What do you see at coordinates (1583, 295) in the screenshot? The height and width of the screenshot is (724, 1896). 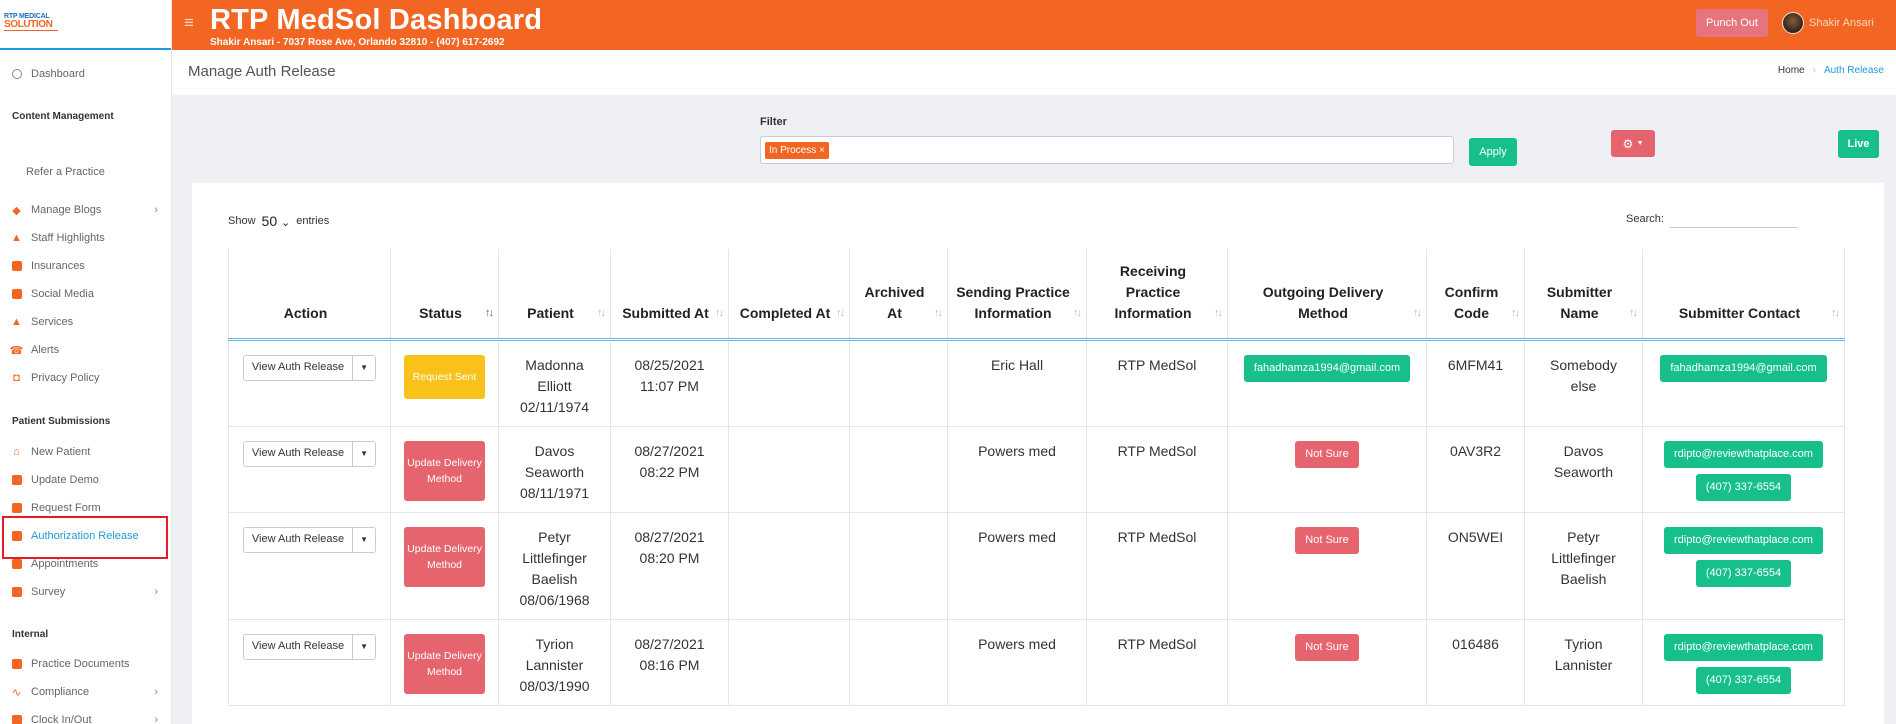 I see `column-header-submitter-name: Submitter Name ↑↓` at bounding box center [1583, 295].